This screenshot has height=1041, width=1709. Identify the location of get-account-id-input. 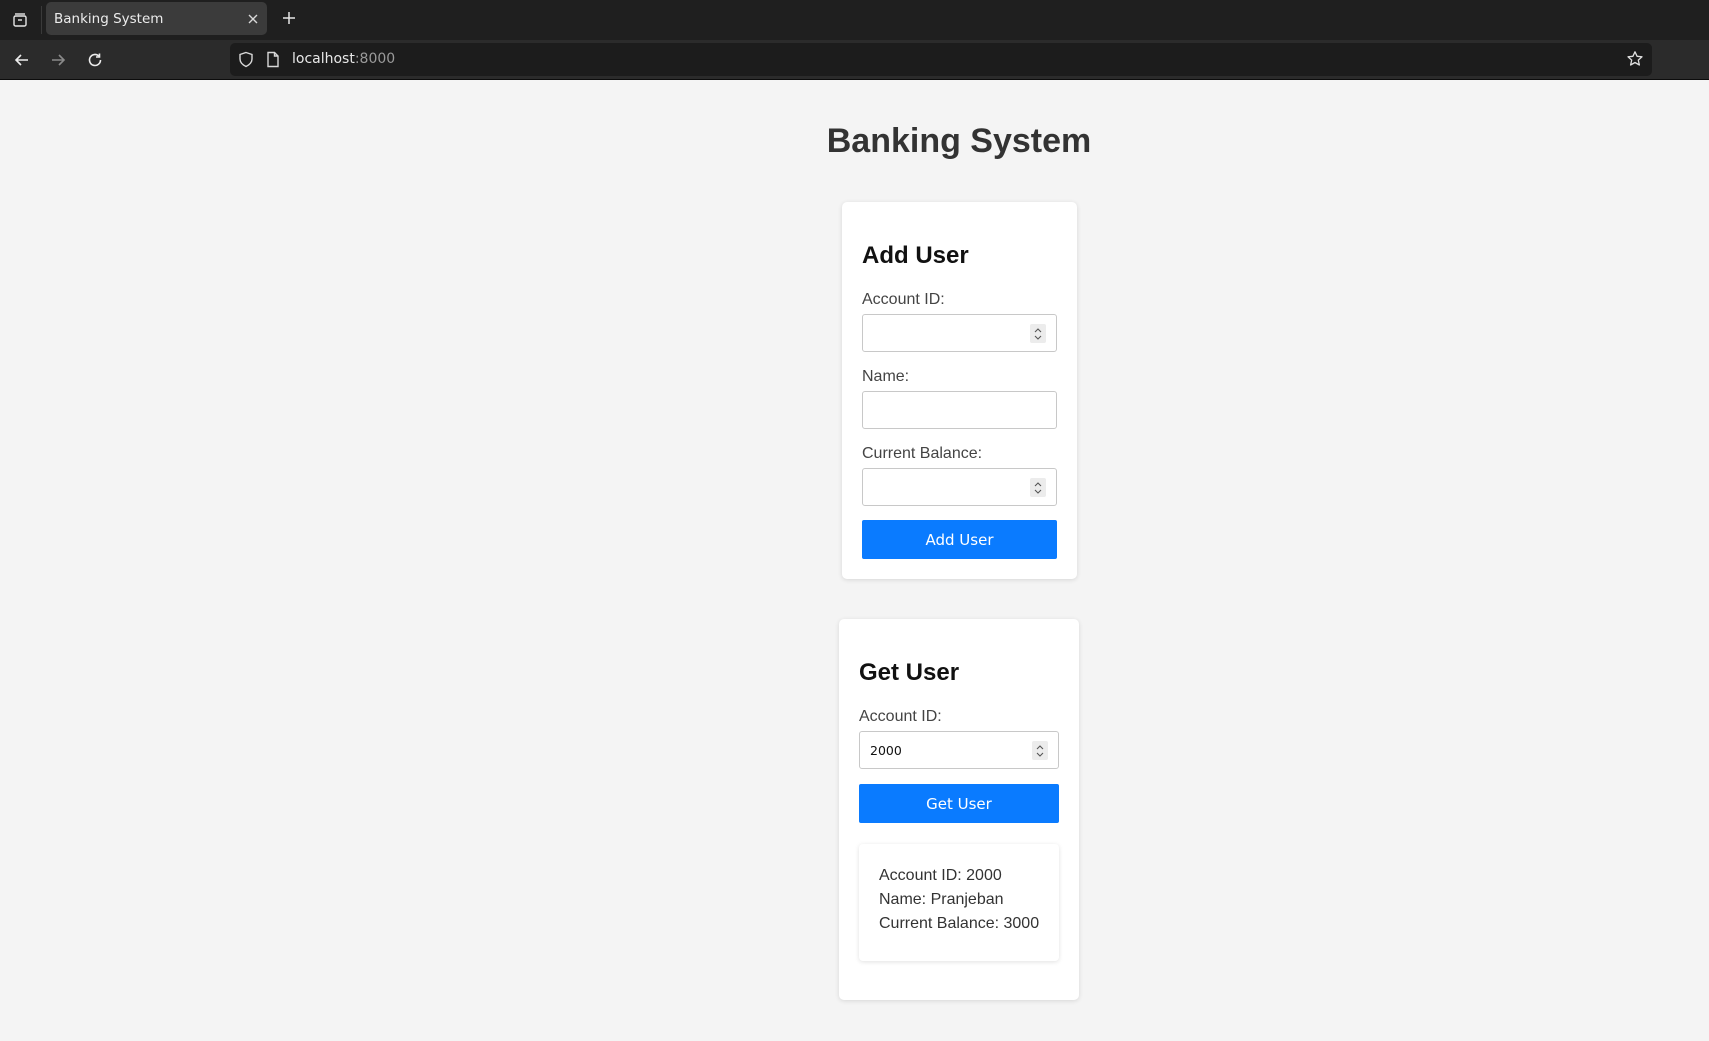
(959, 750).